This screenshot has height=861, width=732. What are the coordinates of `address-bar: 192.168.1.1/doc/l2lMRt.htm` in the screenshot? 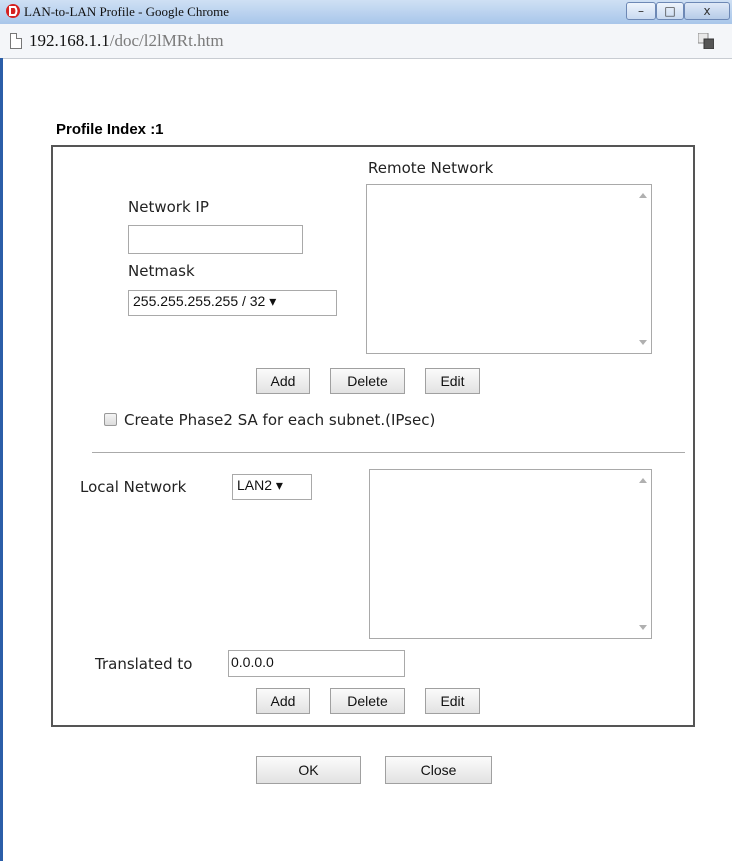 It's located at (366, 41).